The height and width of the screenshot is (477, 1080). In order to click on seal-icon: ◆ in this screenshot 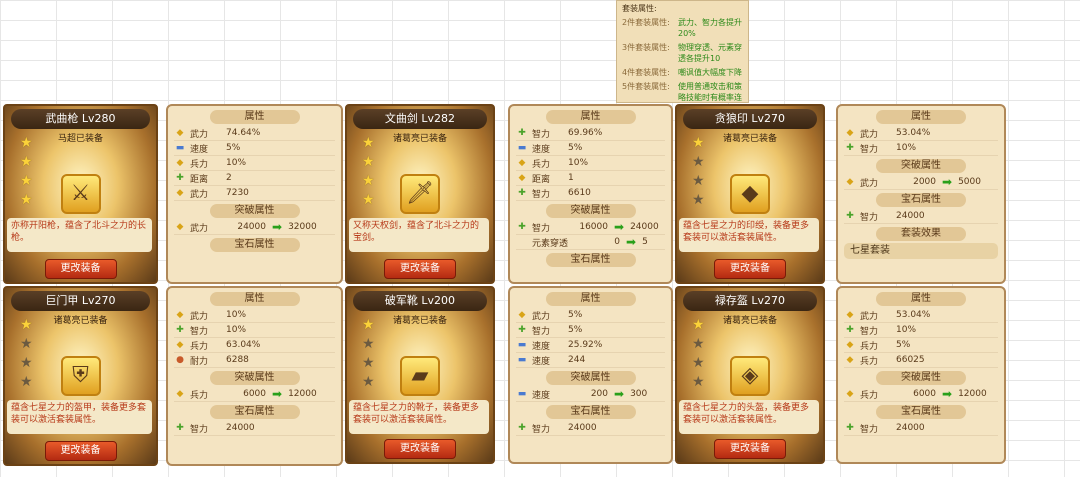, I will do `click(750, 194)`.